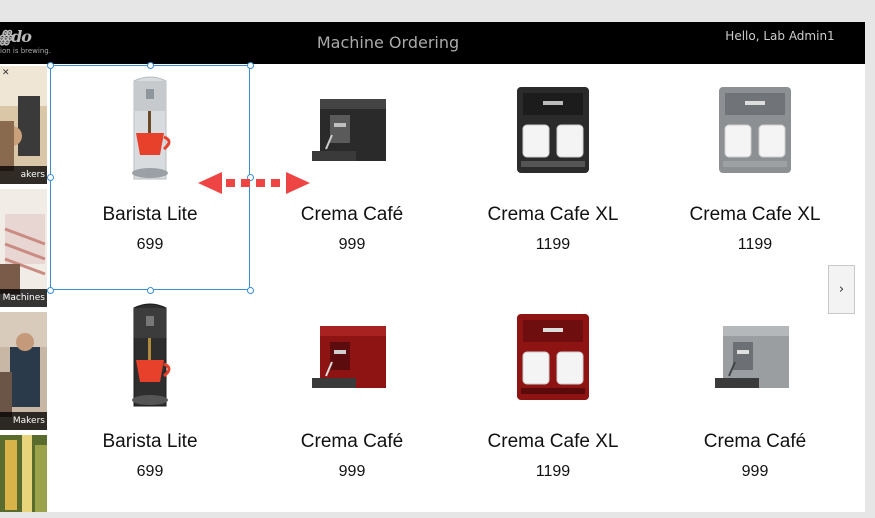 The width and height of the screenshot is (875, 518). What do you see at coordinates (28, 421) in the screenshot?
I see `category-label: Makers` at bounding box center [28, 421].